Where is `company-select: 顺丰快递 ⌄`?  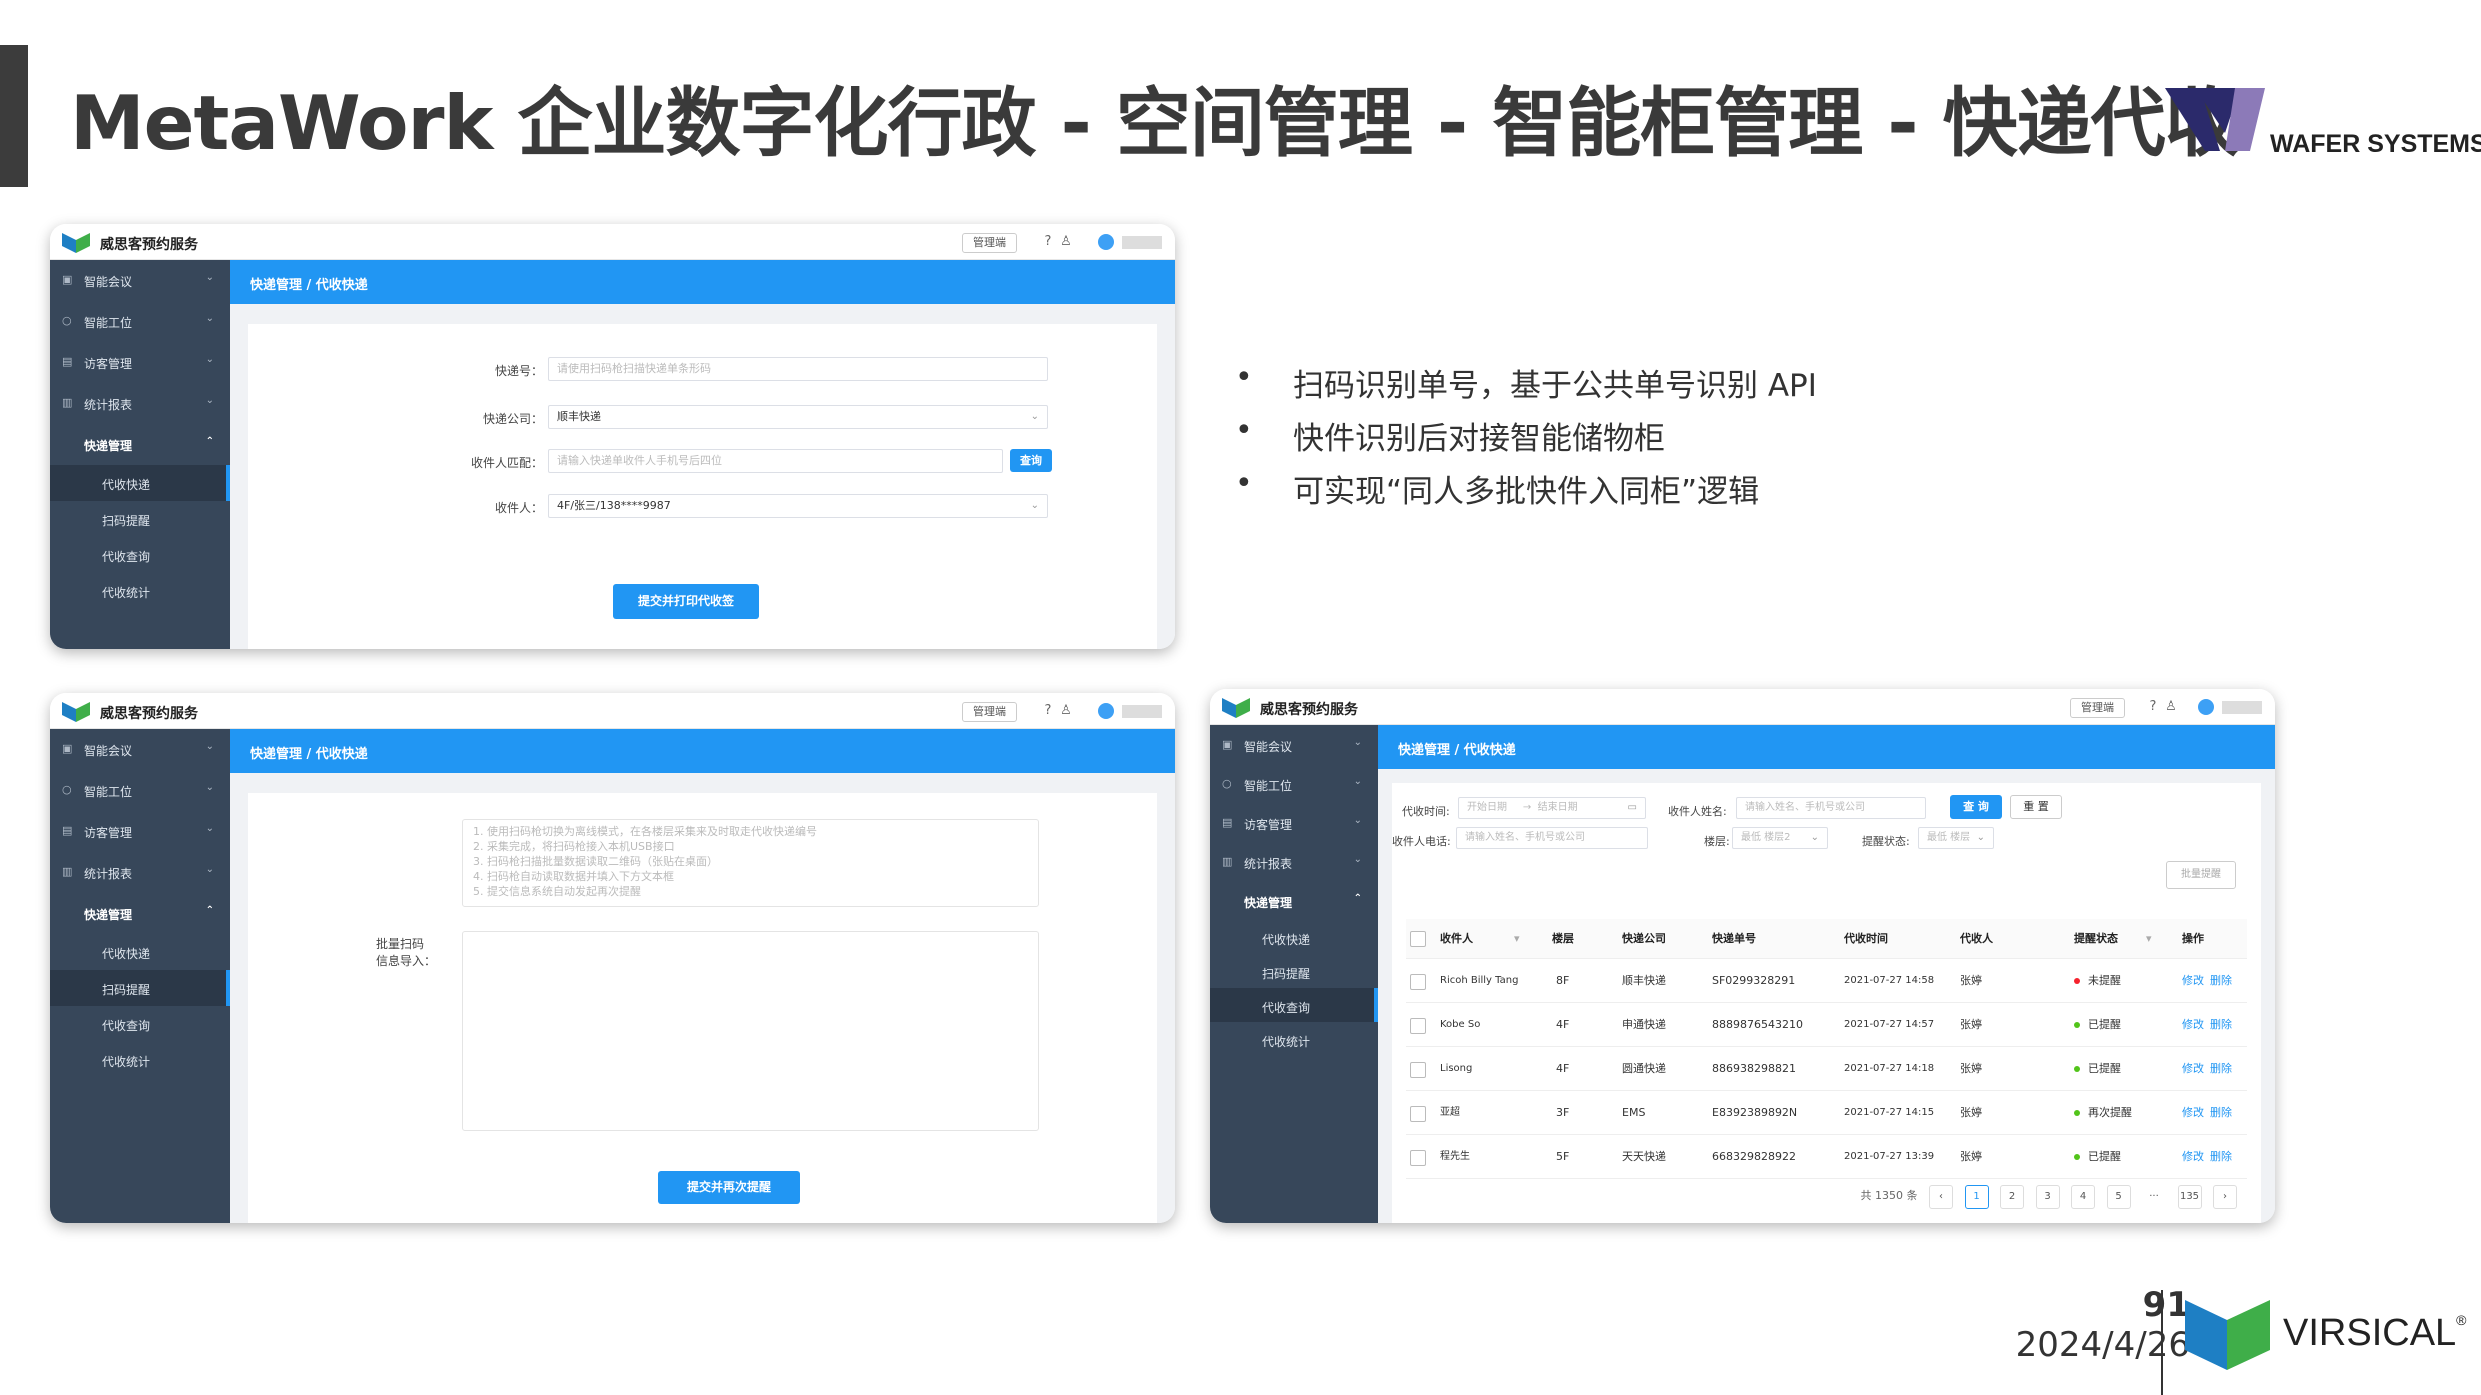 company-select: 顺丰快递 ⌄ is located at coordinates (798, 417).